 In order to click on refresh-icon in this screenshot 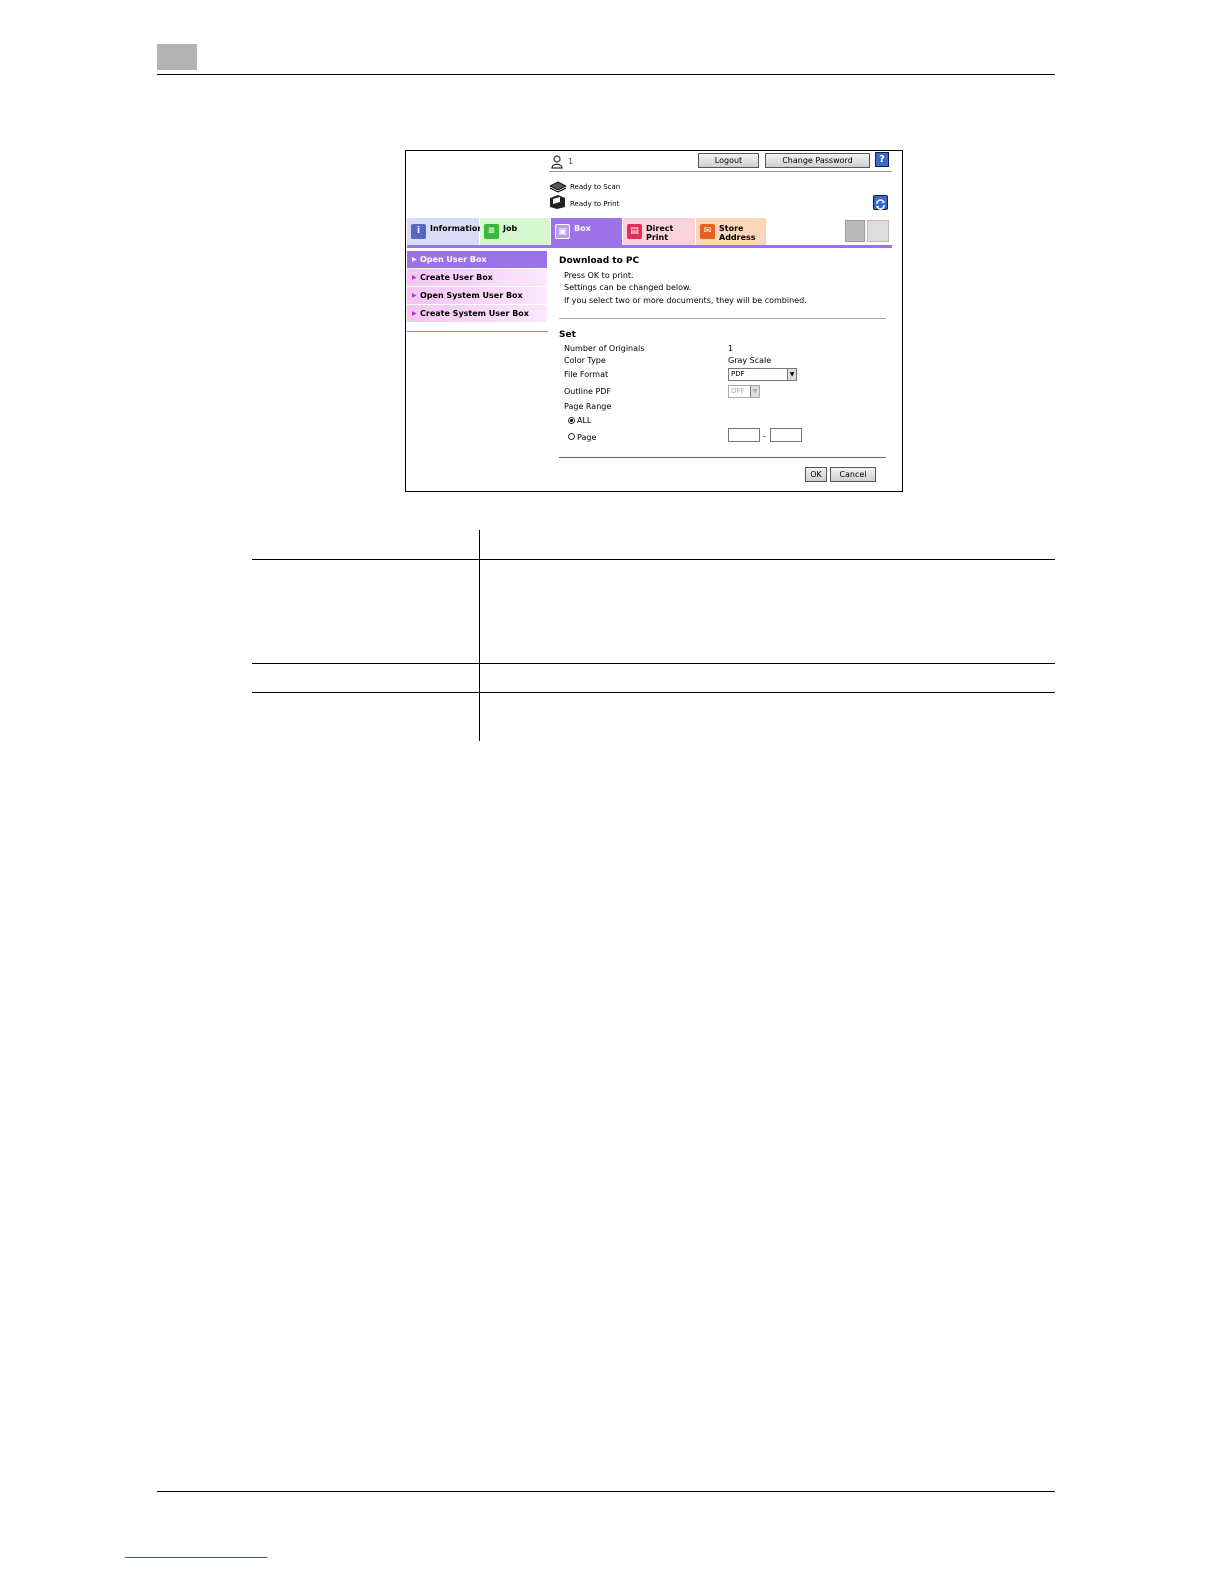, I will do `click(880, 202)`.